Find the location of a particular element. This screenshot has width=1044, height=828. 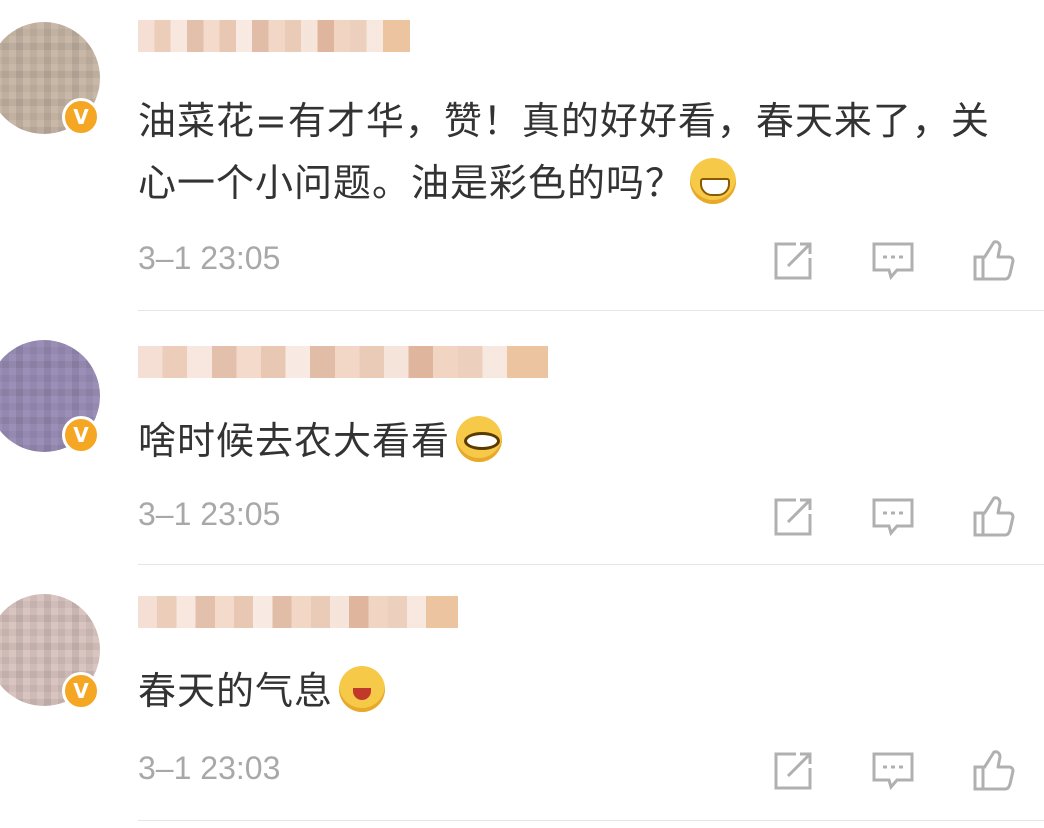

crying-laughing-emoji-icon is located at coordinates (362, 689).